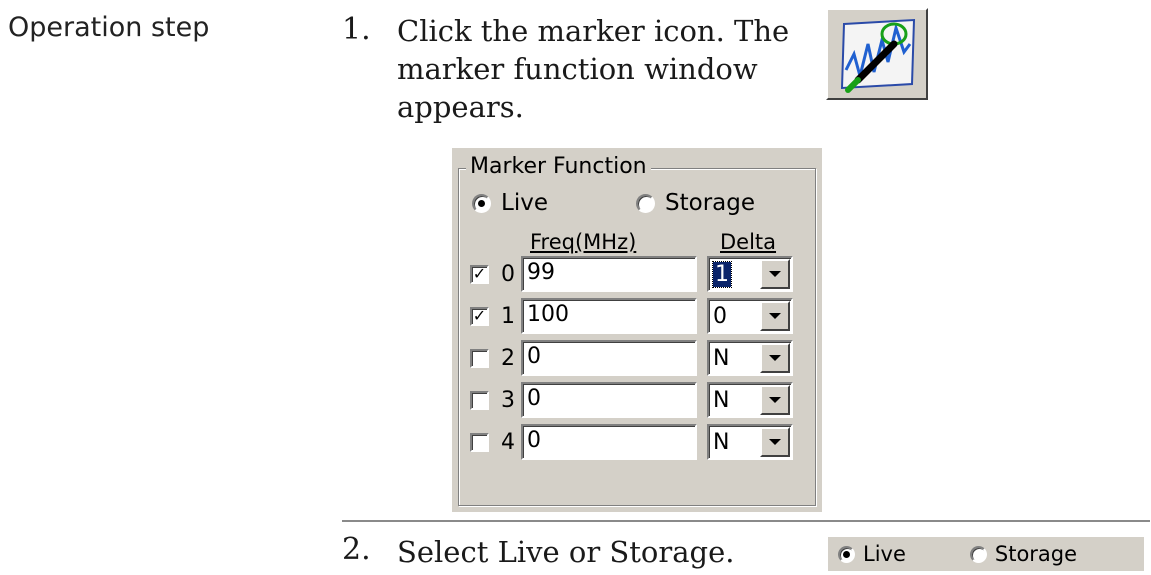 This screenshot has height=575, width=1151. I want to click on marker-3-checkbox, so click(479, 400).